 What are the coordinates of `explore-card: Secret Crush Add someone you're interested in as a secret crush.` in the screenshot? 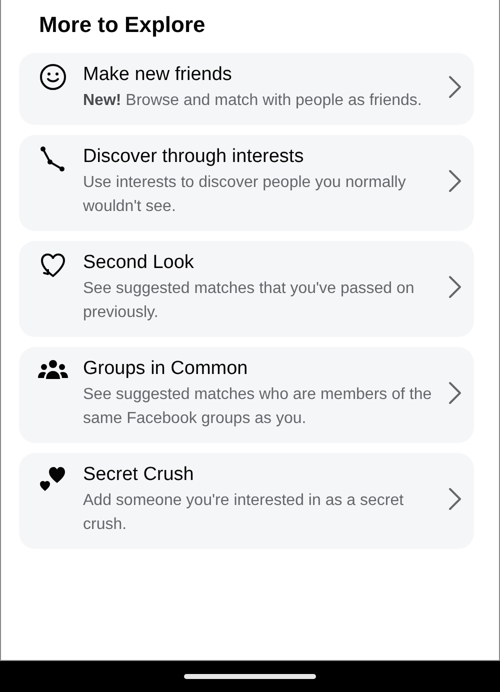 It's located at (246, 501).